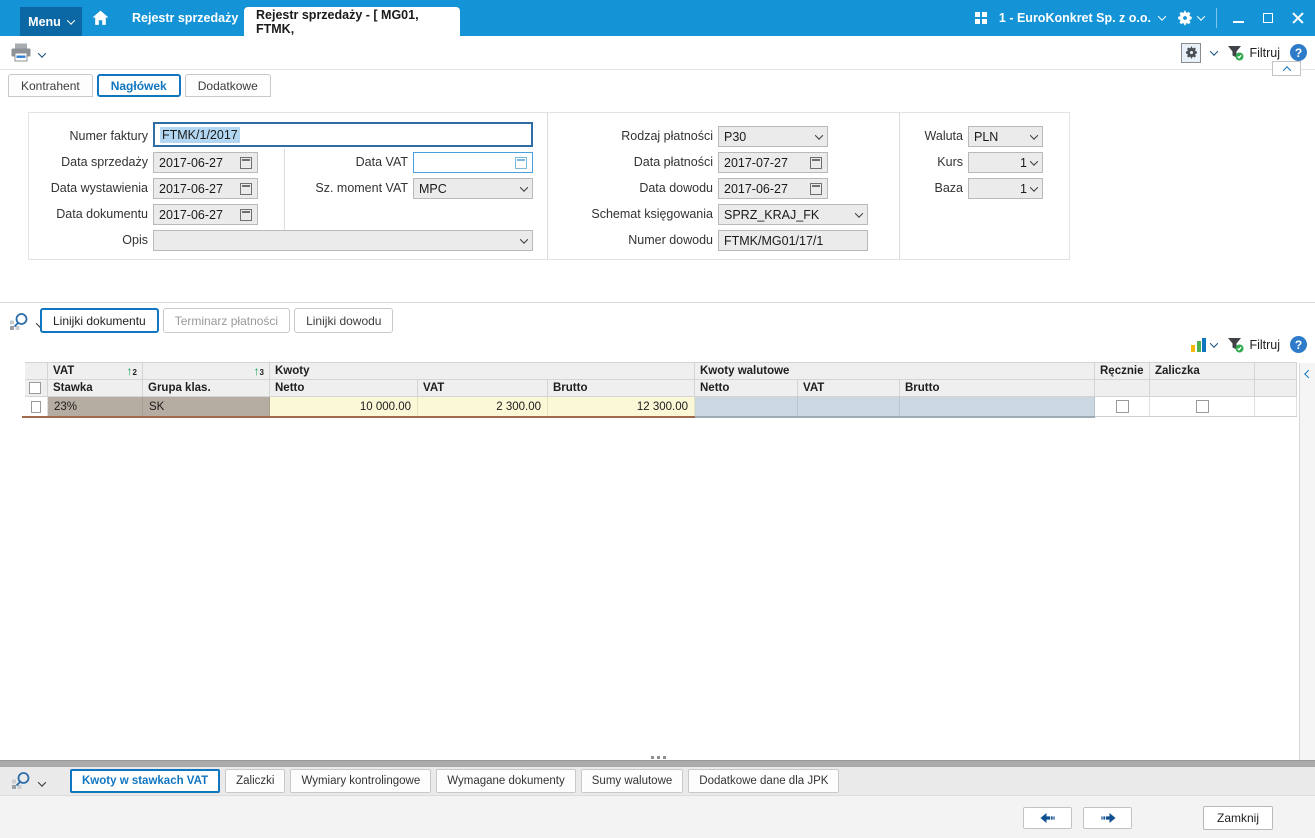 The width and height of the screenshot is (1315, 838). Describe the element at coordinates (255, 781) in the screenshot. I see `tab-zaliczki: Zaliczki` at that location.